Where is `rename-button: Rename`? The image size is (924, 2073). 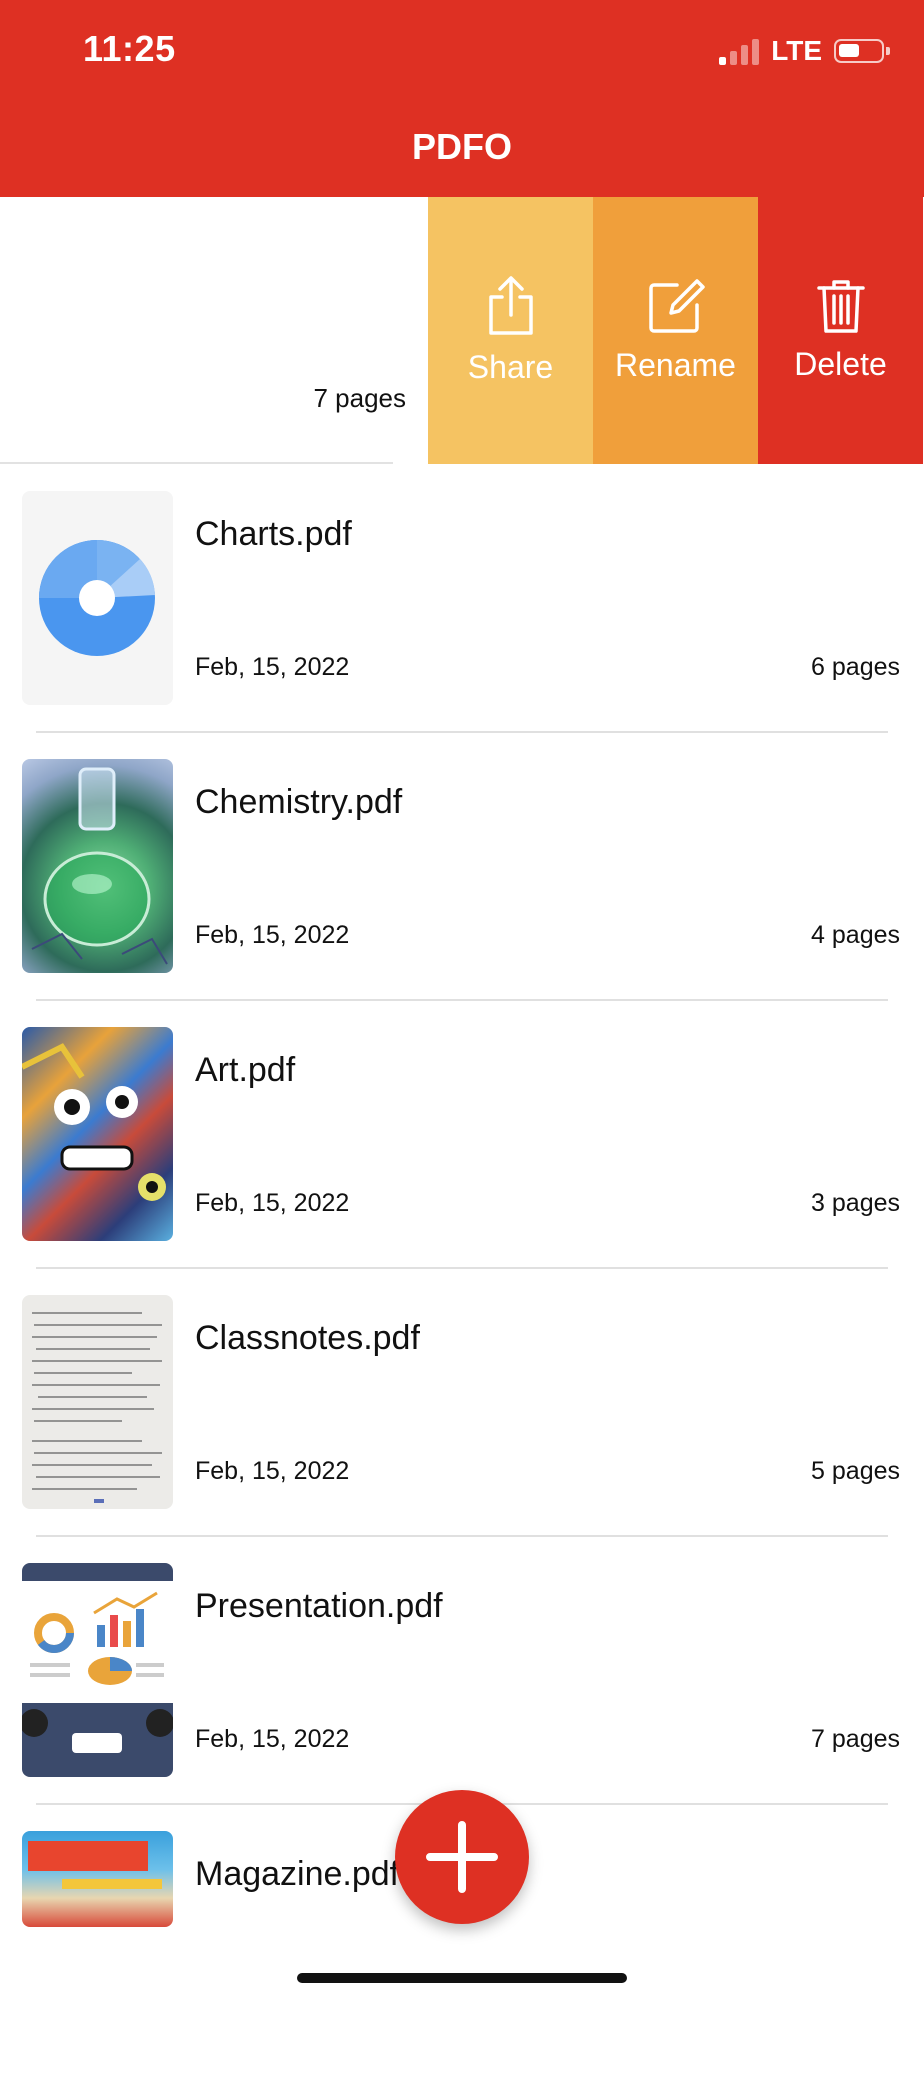
rename-button: Rename is located at coordinates (675, 330).